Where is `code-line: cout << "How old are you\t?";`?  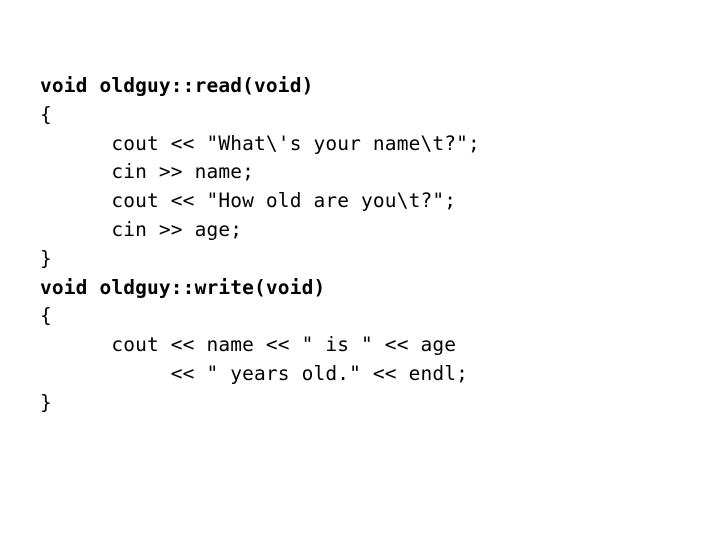 code-line: cout << "How old are you\t?"; is located at coordinates (248, 201).